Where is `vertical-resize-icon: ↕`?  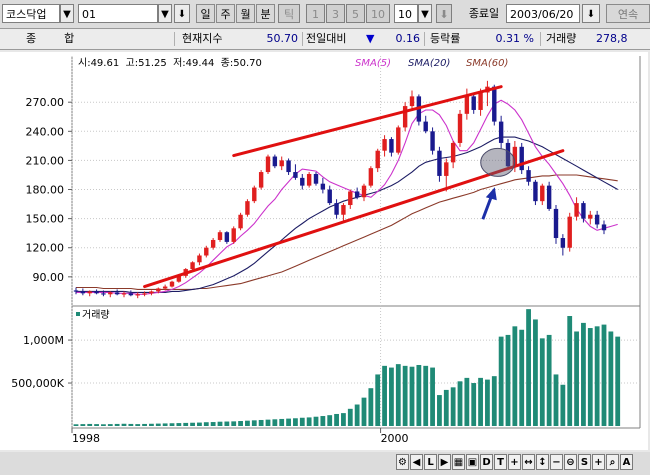
vertical-resize-icon: ↕ is located at coordinates (542, 462).